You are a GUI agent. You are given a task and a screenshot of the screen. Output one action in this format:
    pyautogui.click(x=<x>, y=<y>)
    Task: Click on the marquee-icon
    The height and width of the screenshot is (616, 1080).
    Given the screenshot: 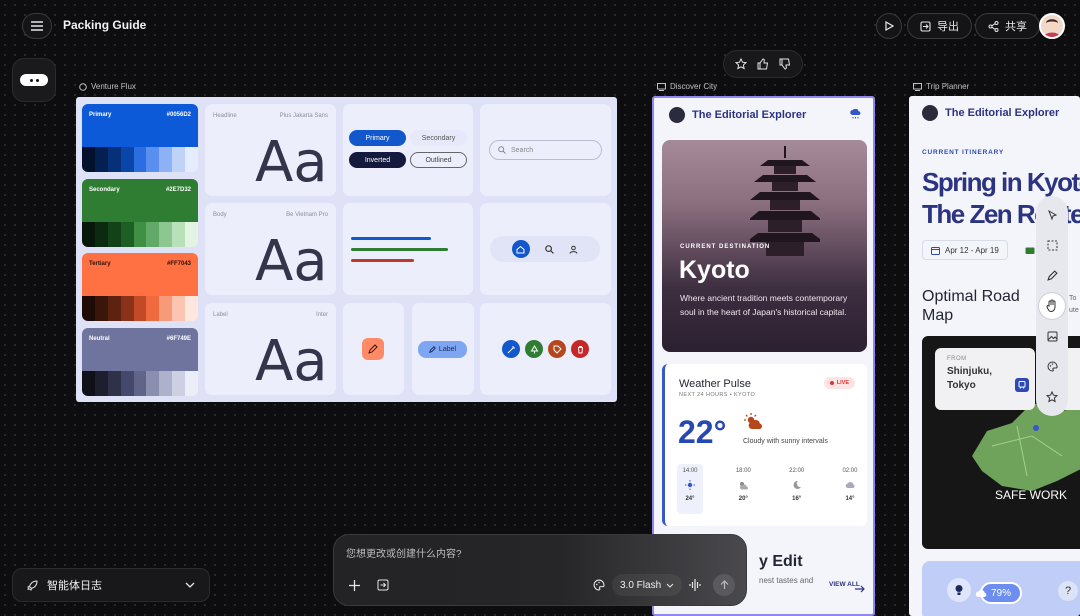 What is the action you would take?
    pyautogui.click(x=1052, y=245)
    